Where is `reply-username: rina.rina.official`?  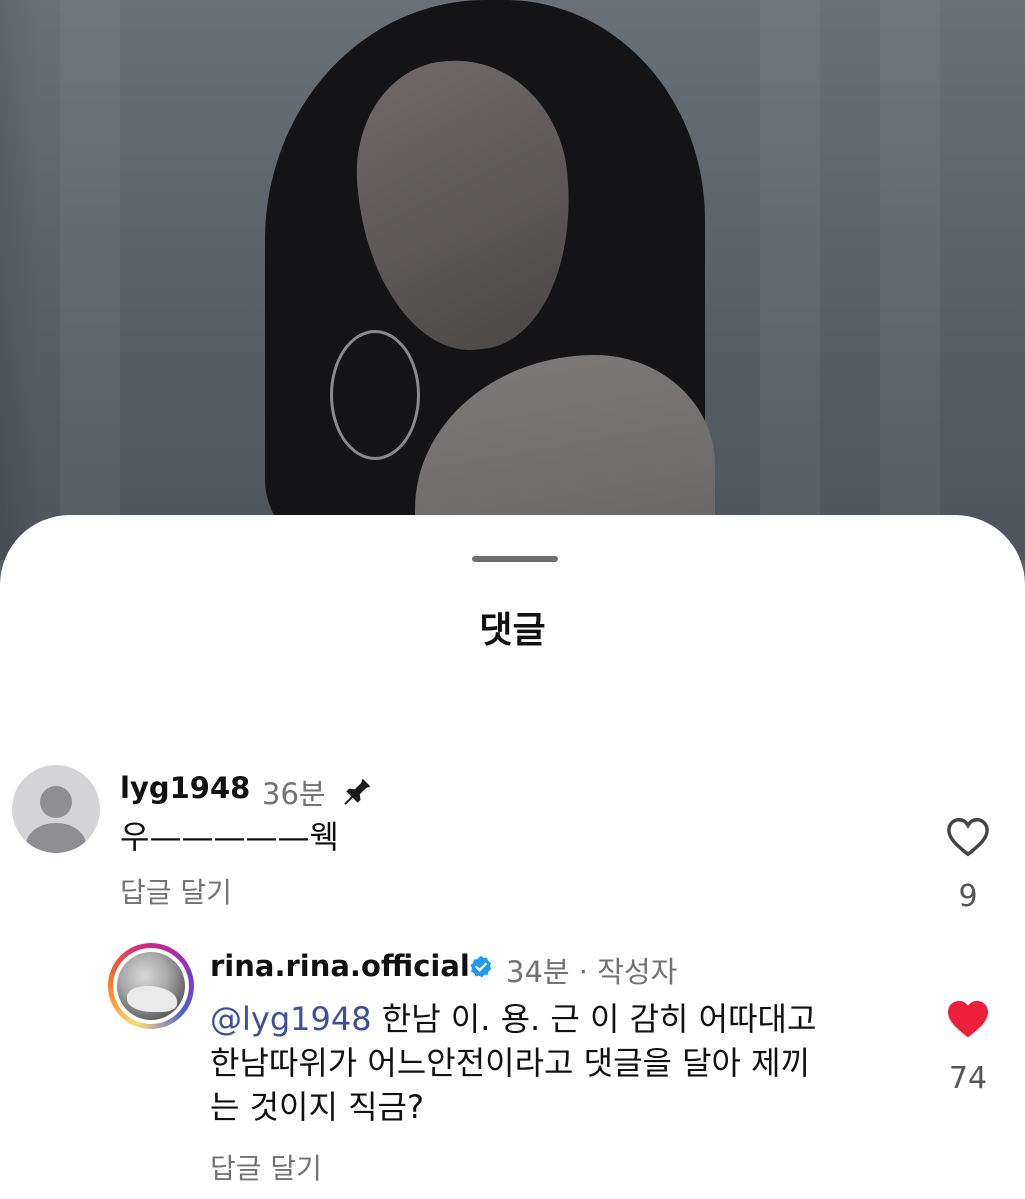
reply-username: rina.rina.official is located at coordinates (340, 966).